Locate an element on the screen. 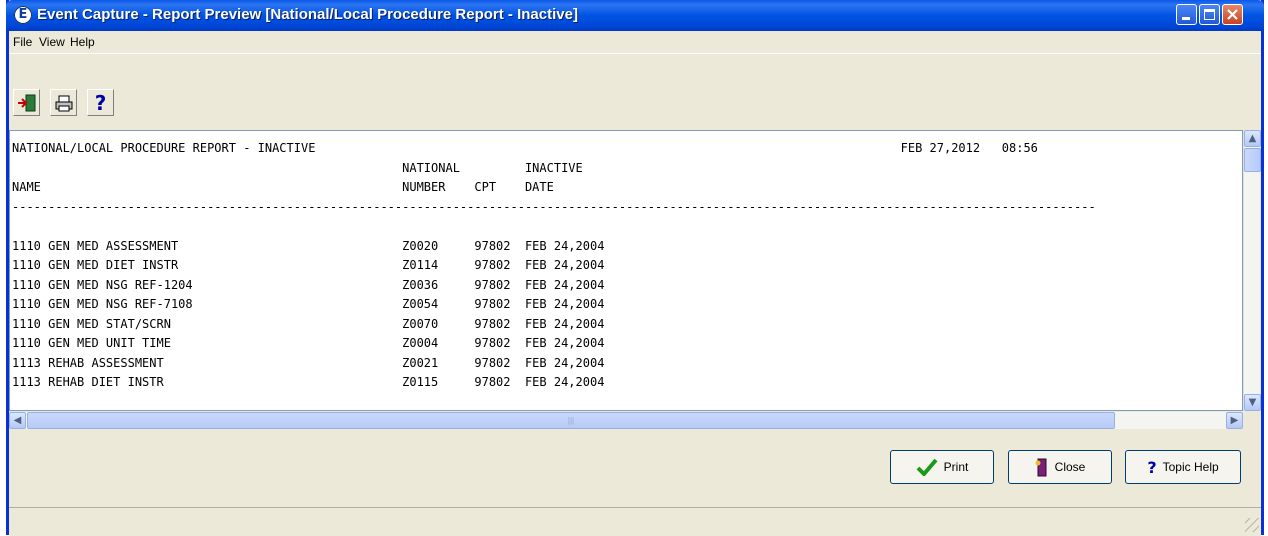 The height and width of the screenshot is (536, 1268). resize-grip-icon is located at coordinates (1252, 525).